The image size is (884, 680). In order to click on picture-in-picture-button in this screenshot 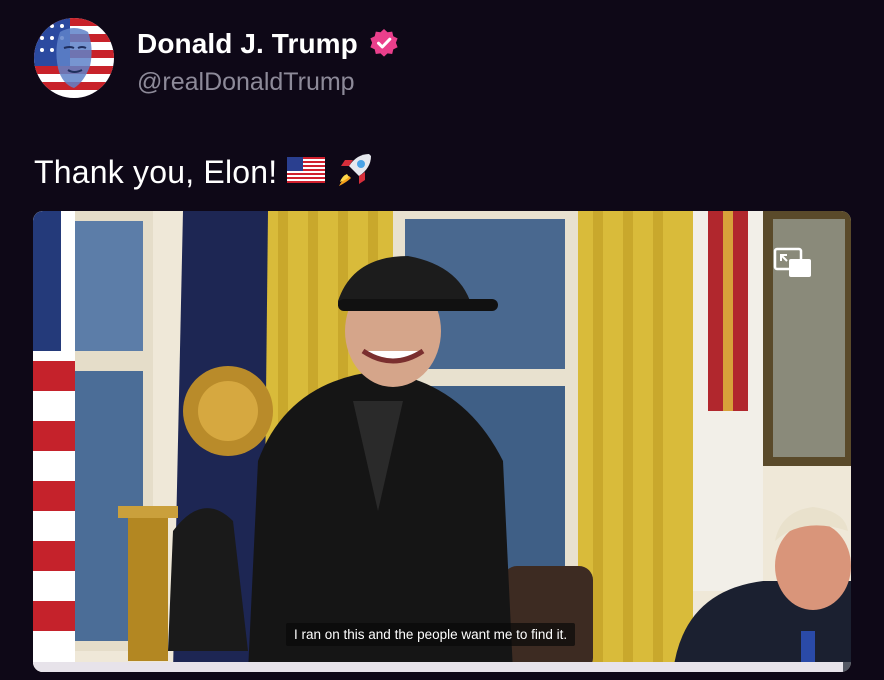, I will do `click(793, 263)`.